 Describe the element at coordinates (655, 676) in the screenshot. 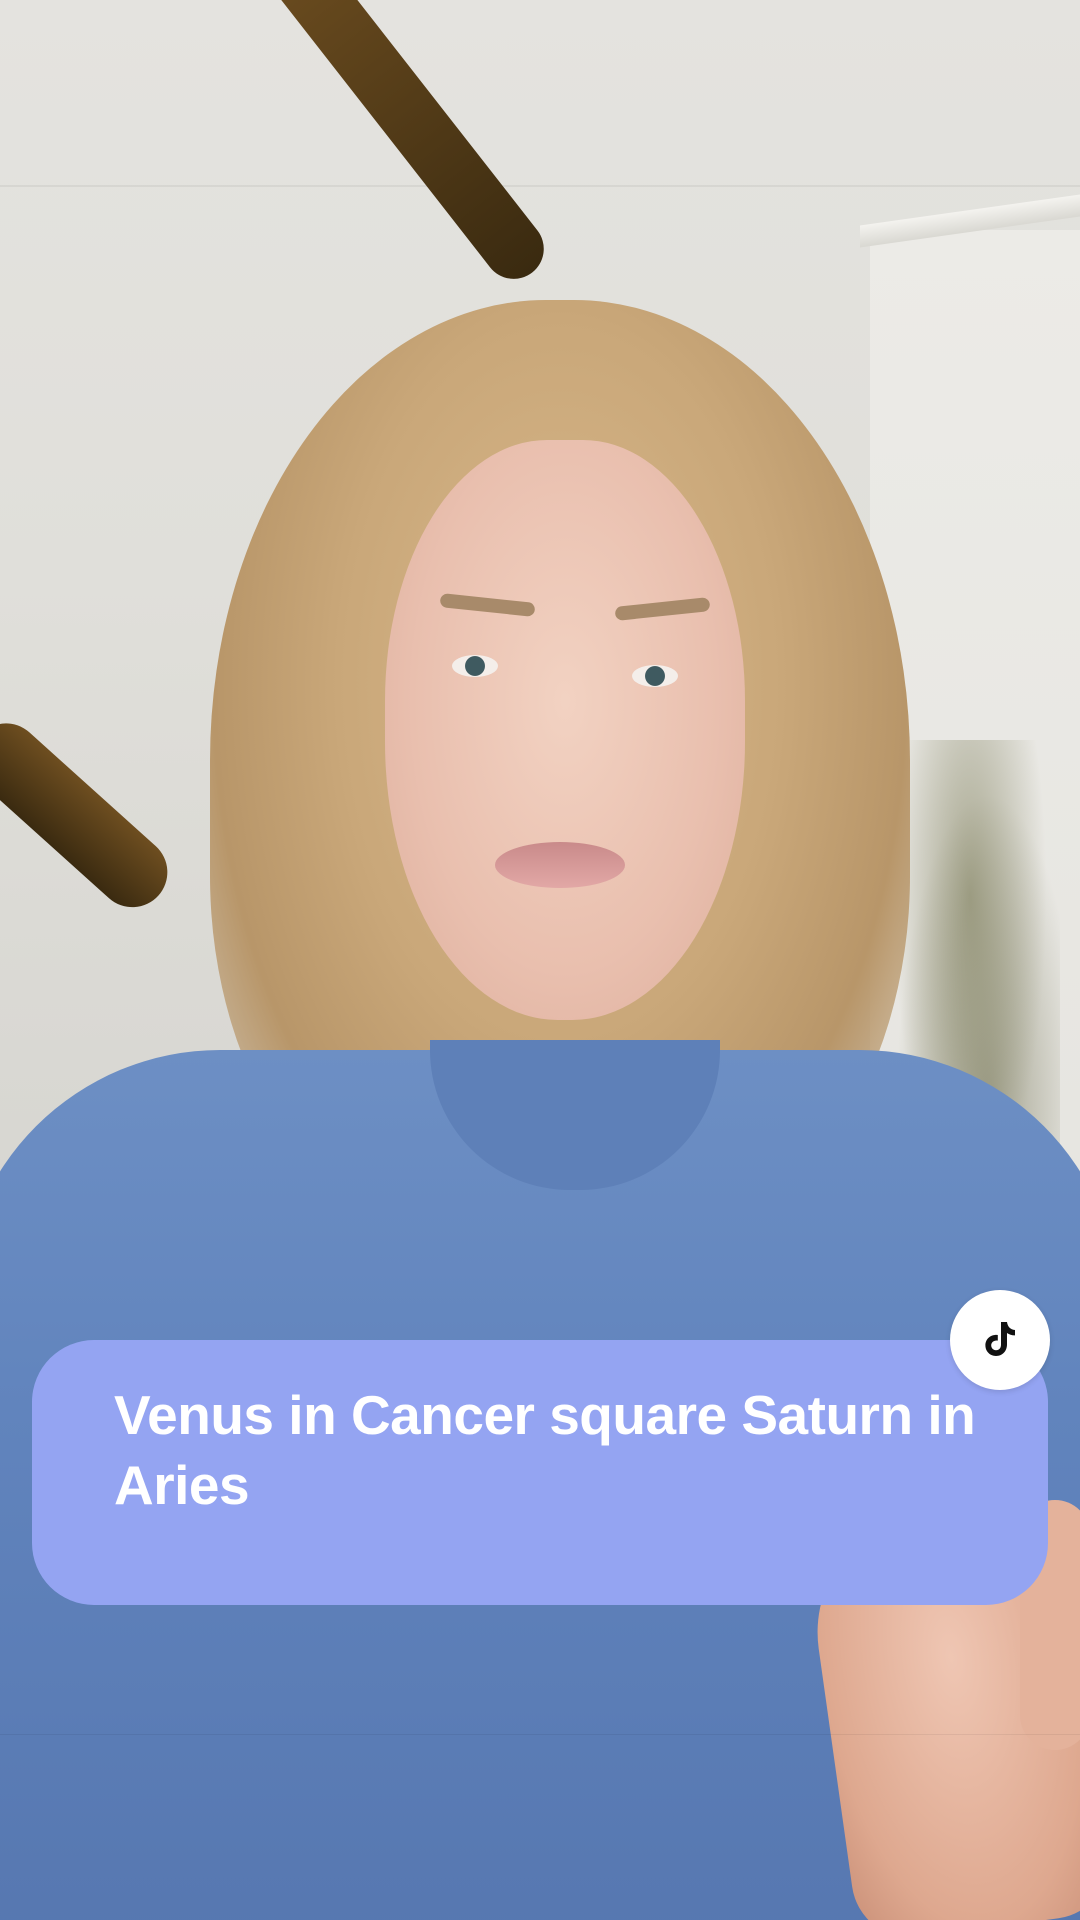

I see `right-eye` at that location.